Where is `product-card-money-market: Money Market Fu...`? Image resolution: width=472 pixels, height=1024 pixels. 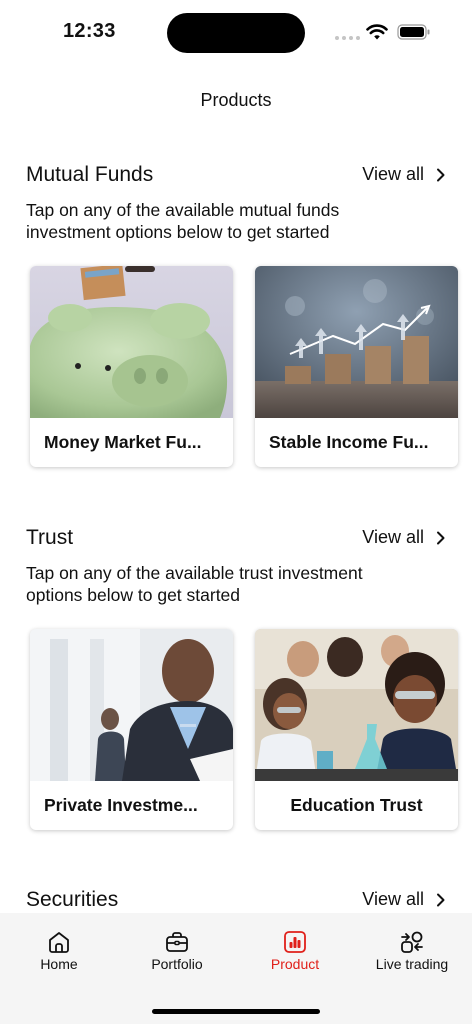
product-card-money-market: Money Market Fu... is located at coordinates (131, 366).